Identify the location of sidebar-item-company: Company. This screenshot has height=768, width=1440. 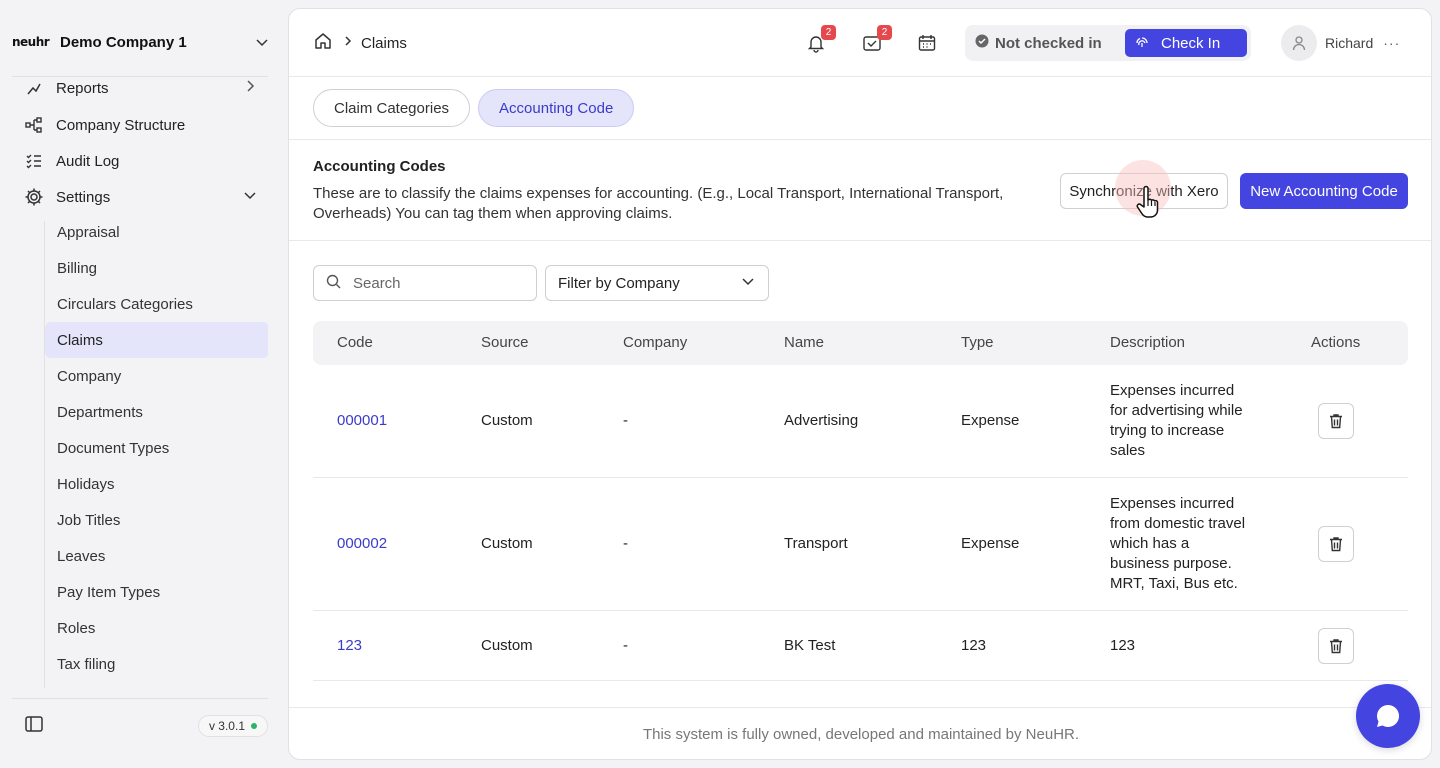
(156, 376).